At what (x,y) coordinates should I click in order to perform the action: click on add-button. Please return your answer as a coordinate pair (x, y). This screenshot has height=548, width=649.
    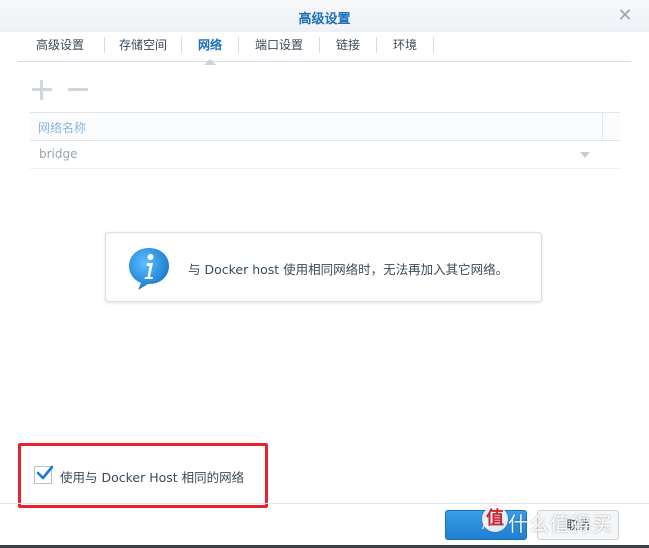
    Looking at the image, I should click on (42, 90).